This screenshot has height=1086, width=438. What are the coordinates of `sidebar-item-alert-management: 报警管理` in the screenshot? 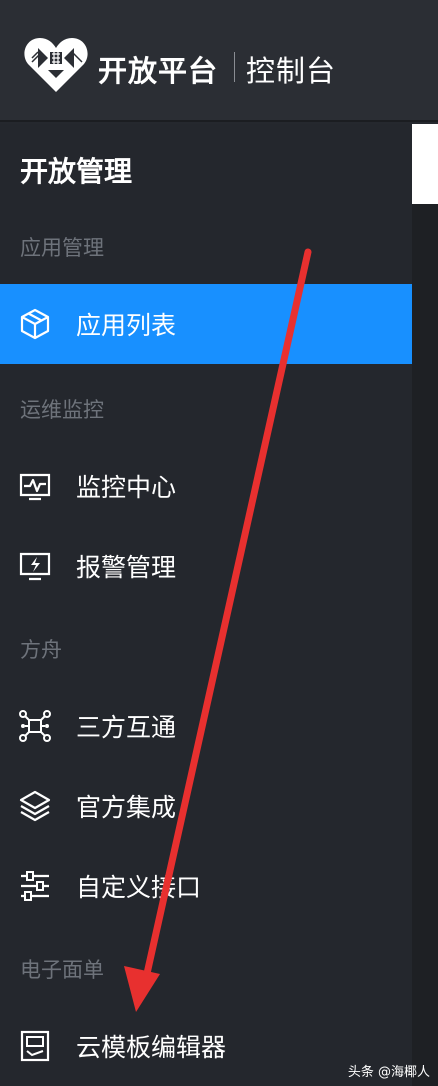 It's located at (206, 566).